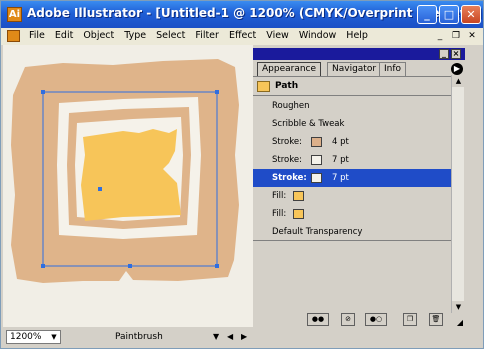 Image resolution: width=484 pixels, height=349 pixels. What do you see at coordinates (353, 142) in the screenshot?
I see `stroke-row-1: Stroke: 4 pt` at bounding box center [353, 142].